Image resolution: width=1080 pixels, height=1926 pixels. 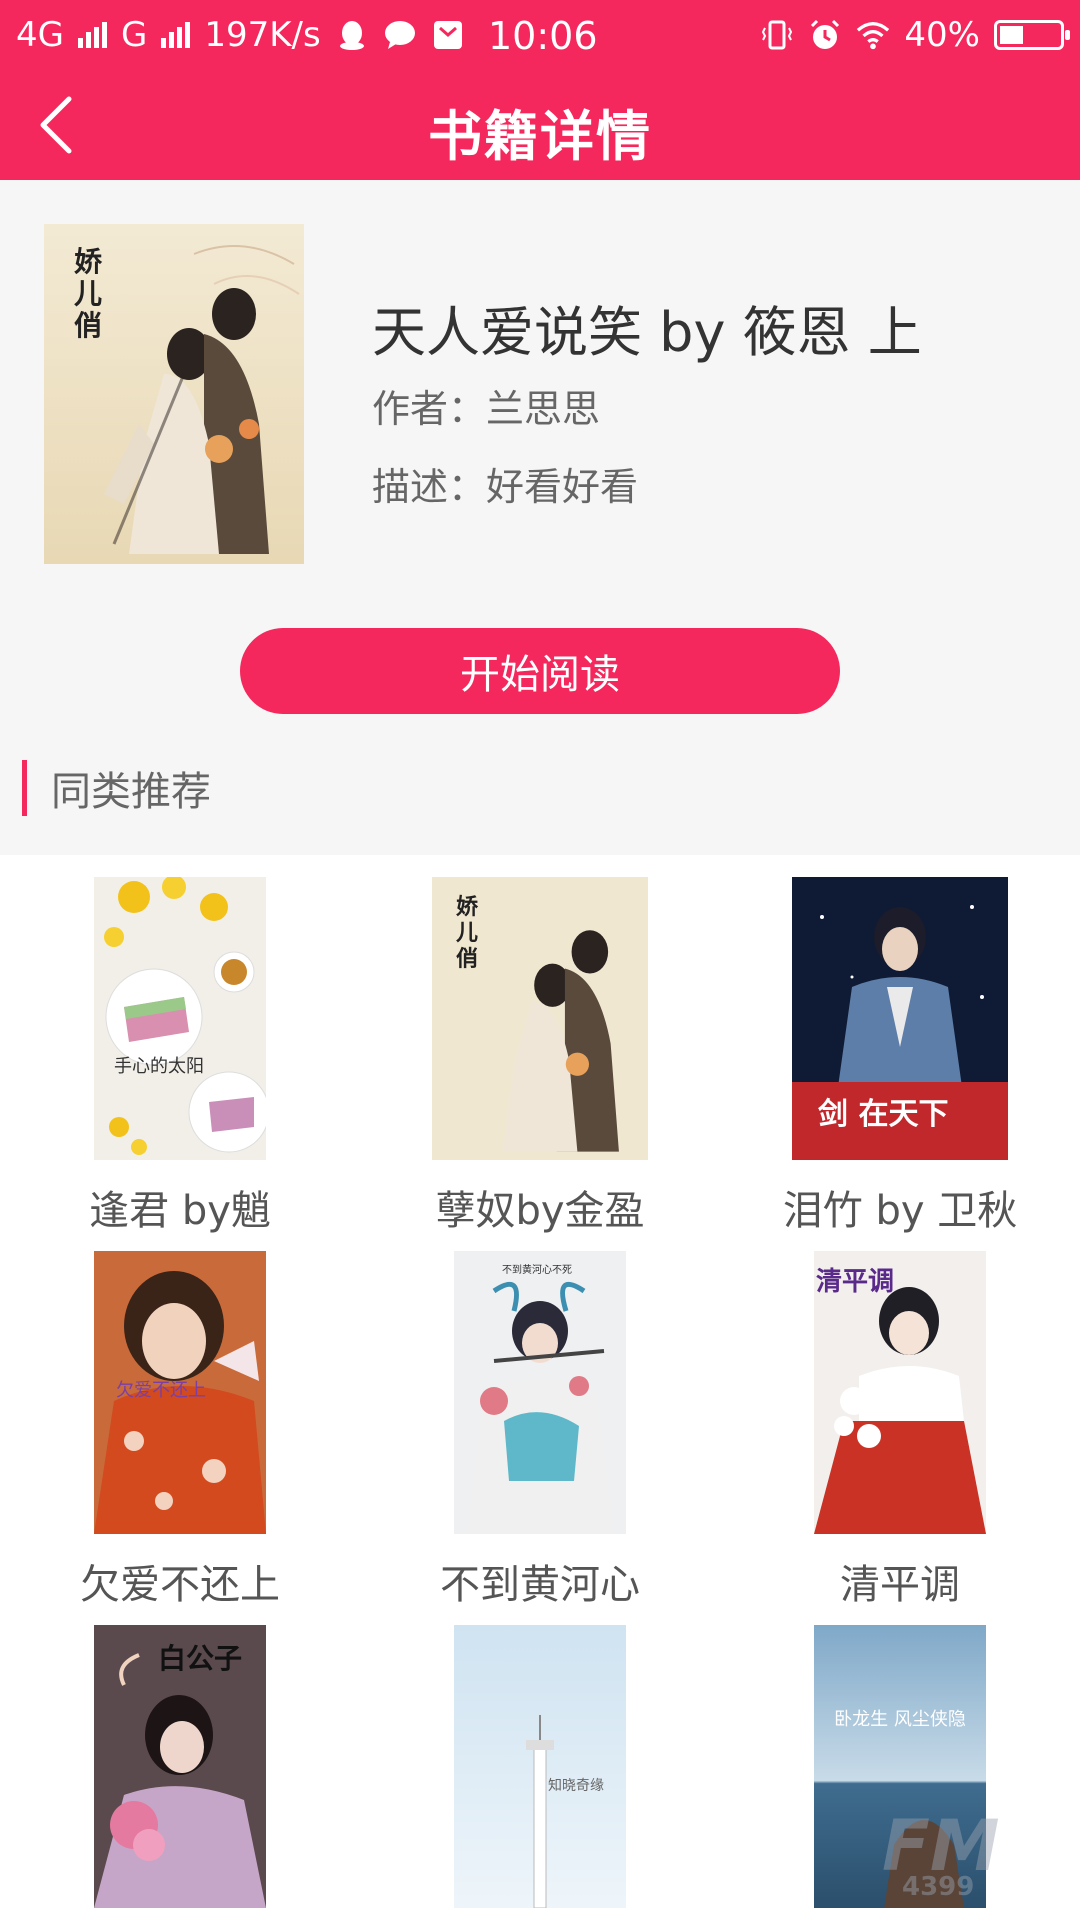 I want to click on recommendation-item: 清平调 清平调, so click(x=900, y=1430).